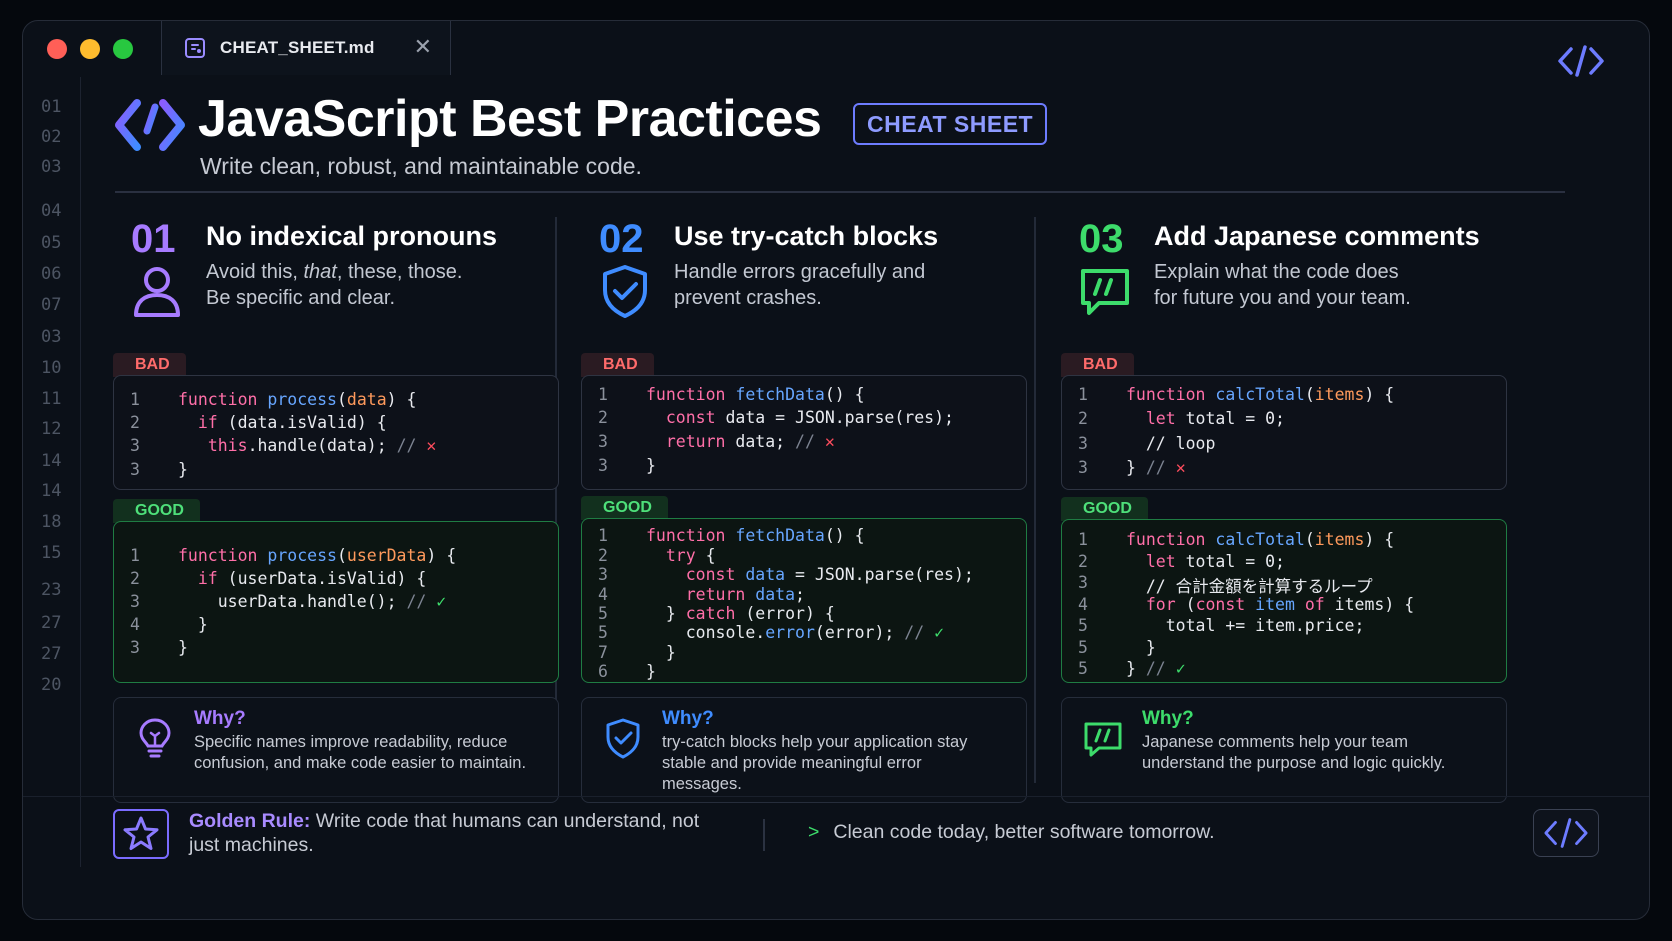 This screenshot has width=1672, height=941. What do you see at coordinates (51, 522) in the screenshot?
I see `line-number: 18` at bounding box center [51, 522].